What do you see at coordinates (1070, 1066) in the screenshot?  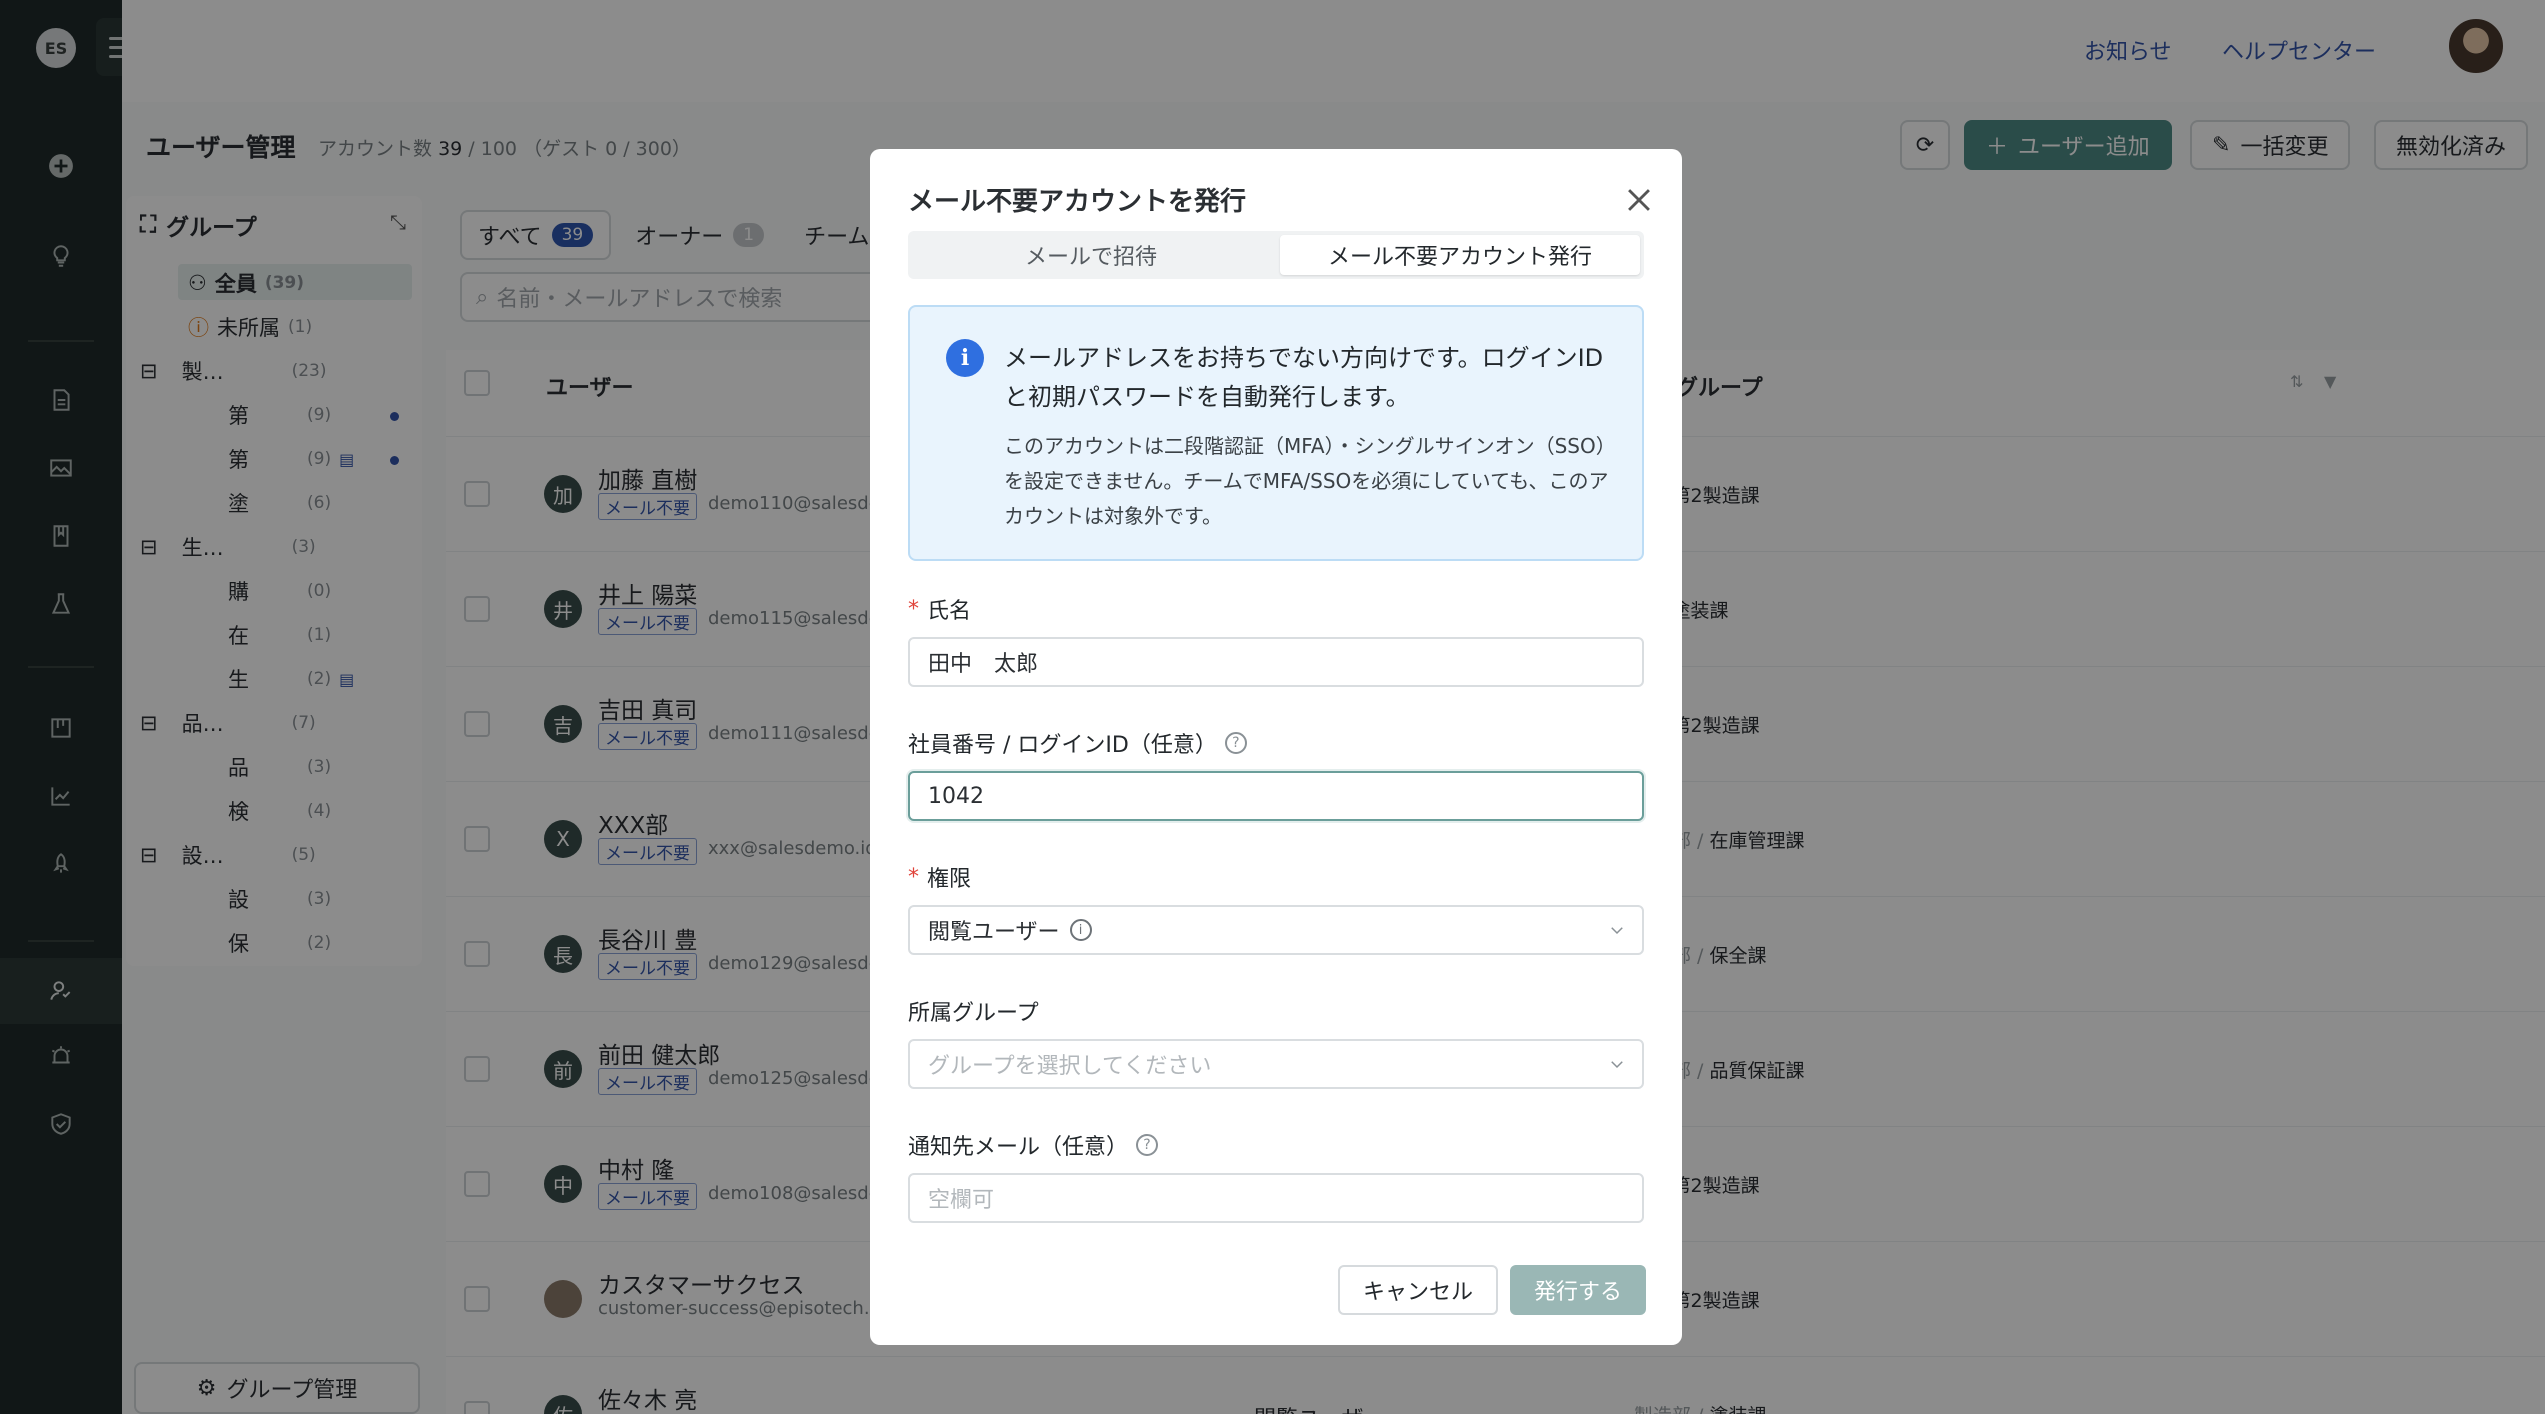 I see `group-placeholder: グループを選択してください` at bounding box center [1070, 1066].